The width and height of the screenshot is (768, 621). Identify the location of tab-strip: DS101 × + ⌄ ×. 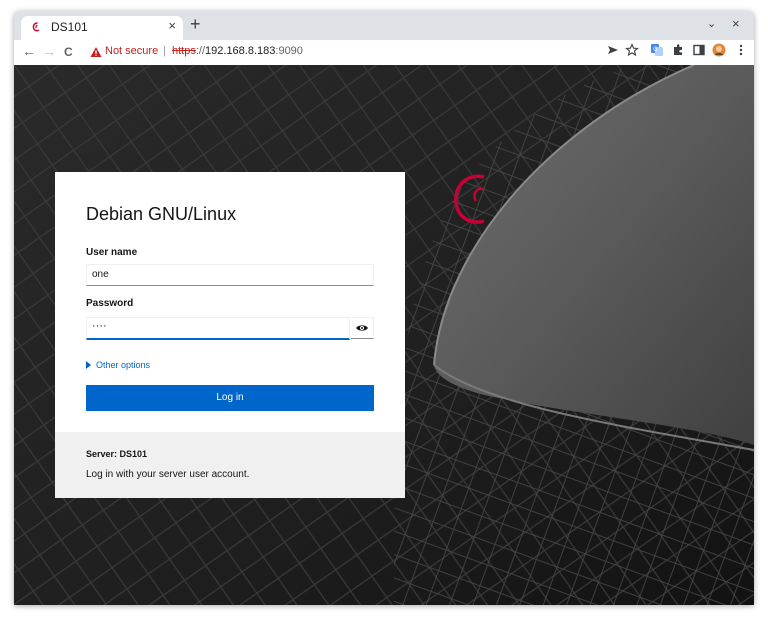
(384, 25).